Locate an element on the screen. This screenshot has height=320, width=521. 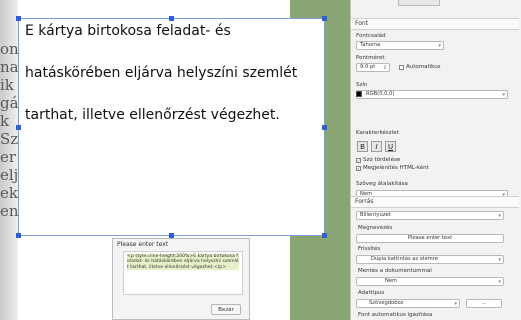
source-section-header: Forrás is located at coordinates (435, 202).